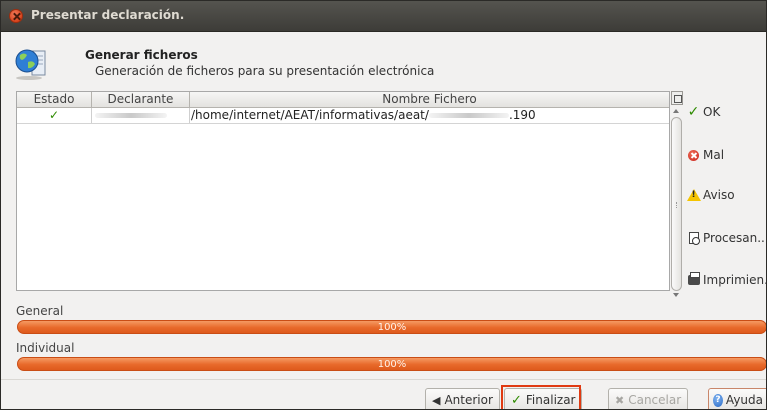  I want to click on window-title: Presentar declaración., so click(108, 15).